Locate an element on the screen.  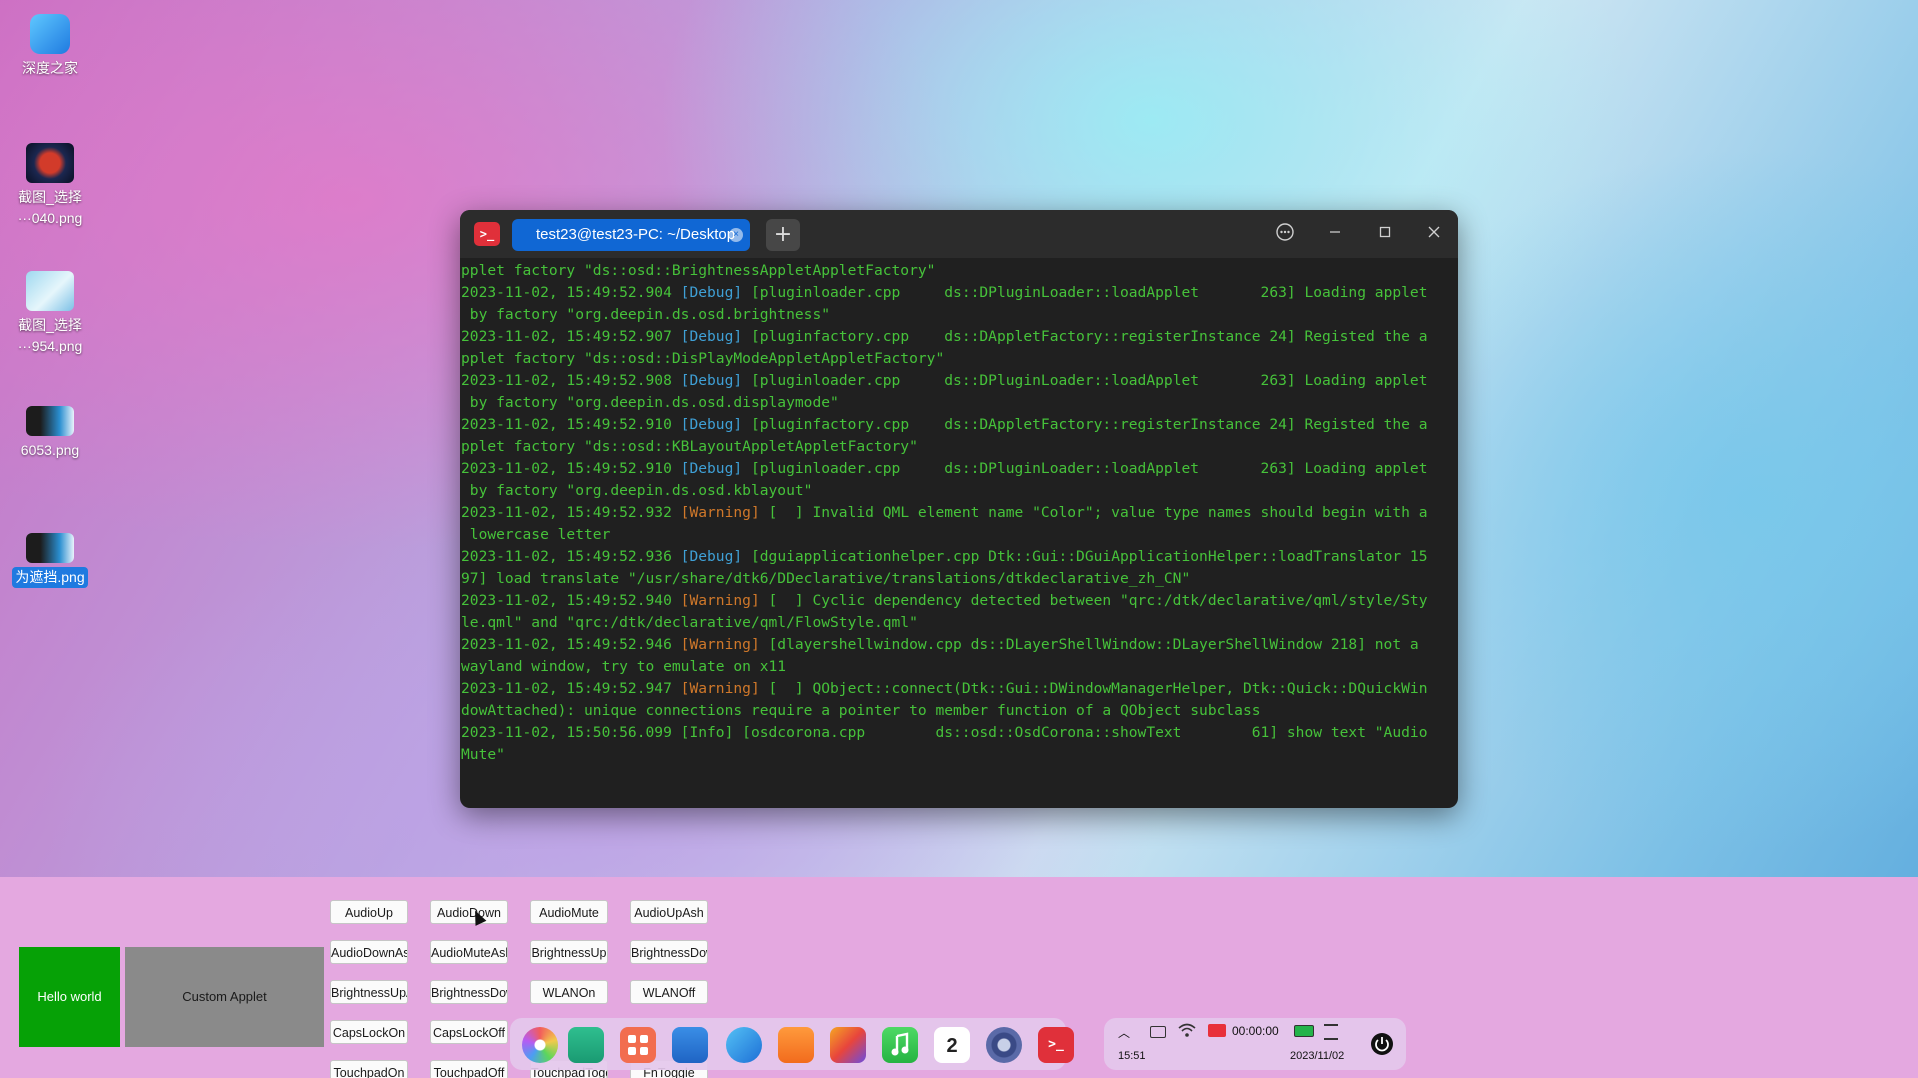
control-center-icon is located at coordinates (1004, 1045).